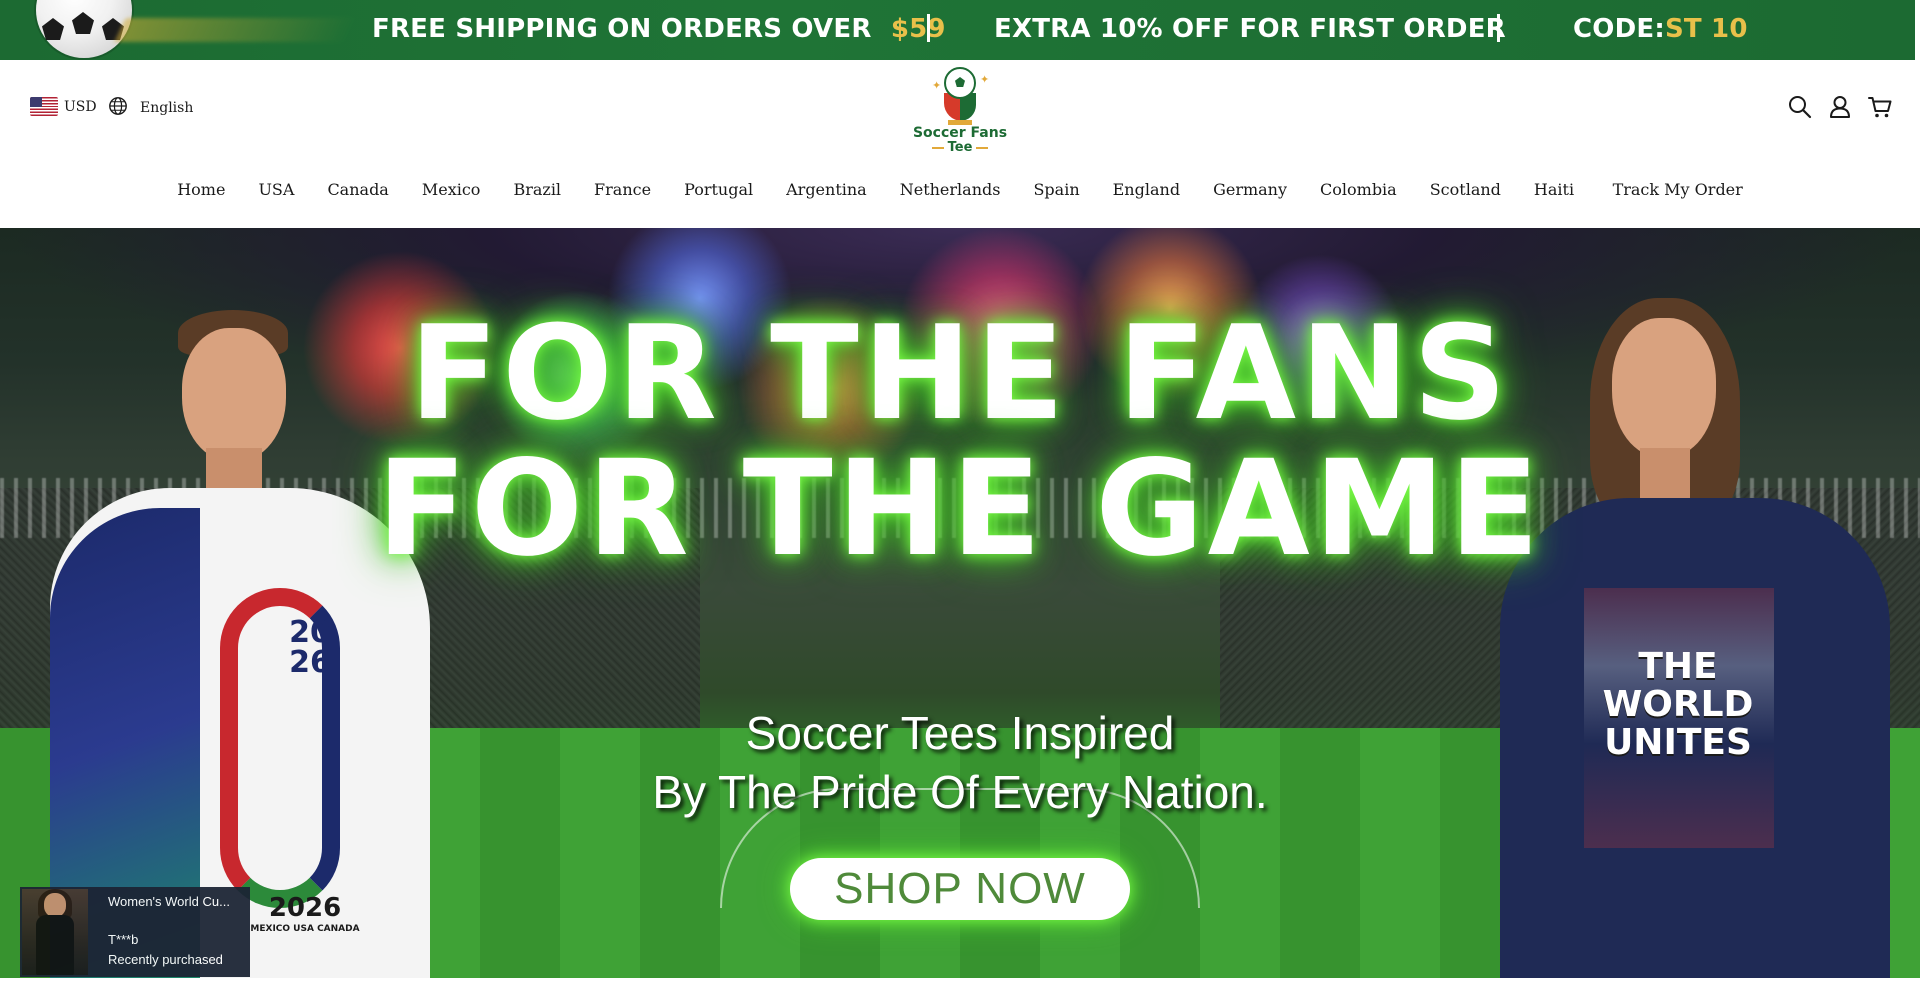 The height and width of the screenshot is (993, 1920). Describe the element at coordinates (960, 373) in the screenshot. I see `hero-headline-line-1: FOR THE FANS` at that location.